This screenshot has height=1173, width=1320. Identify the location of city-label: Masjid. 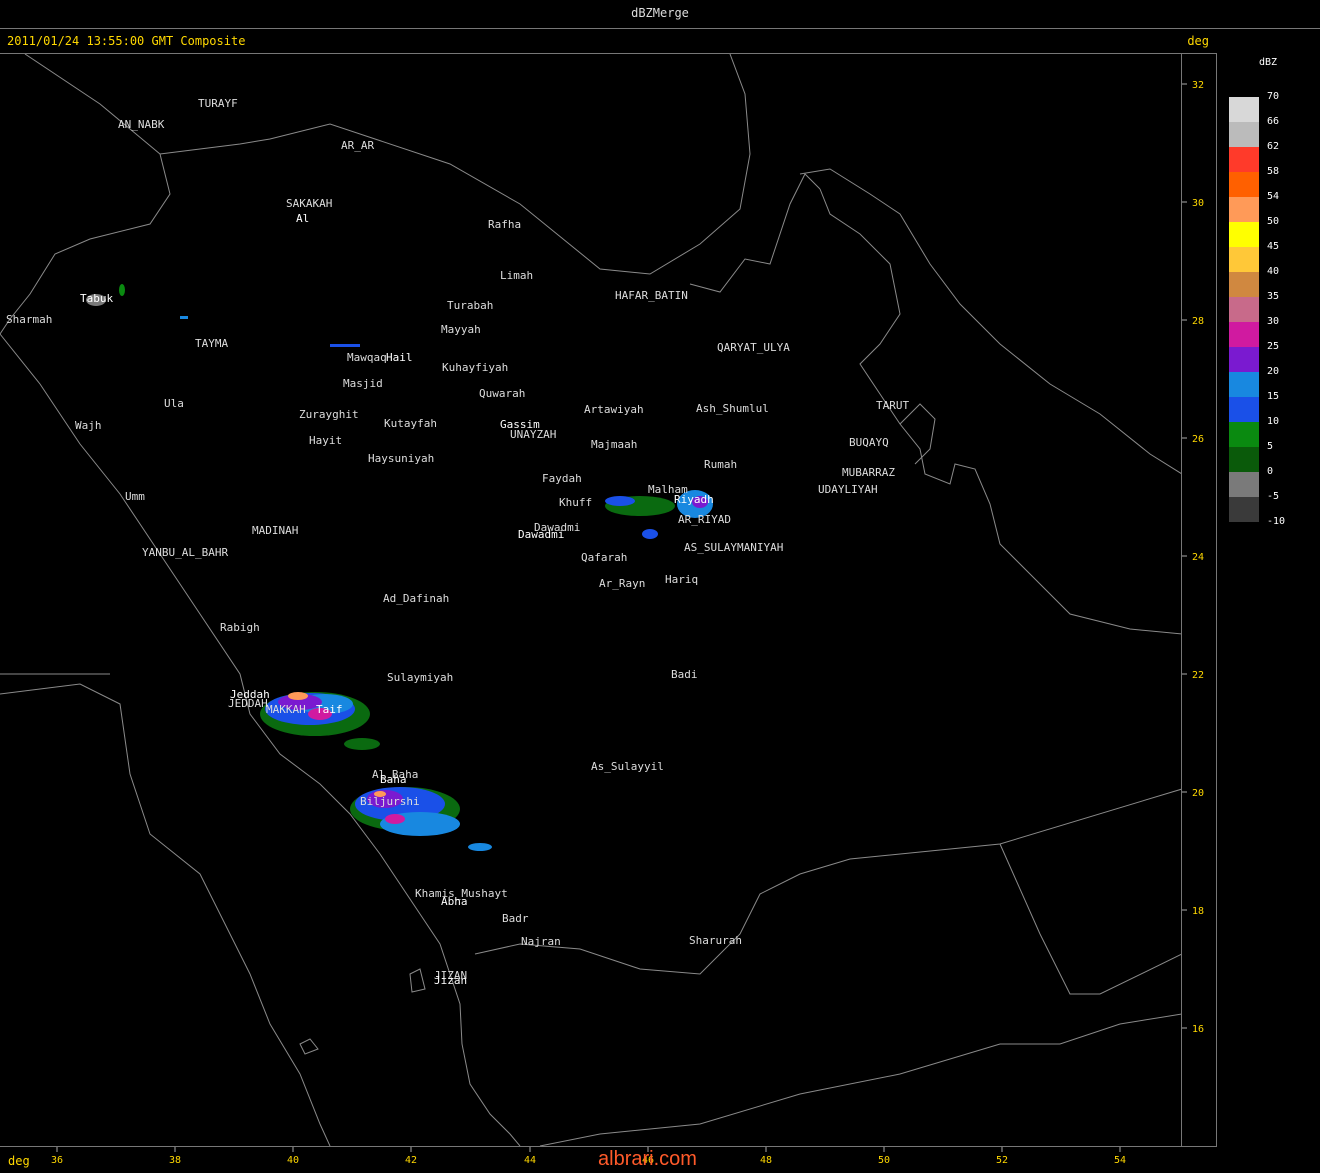
(363, 383).